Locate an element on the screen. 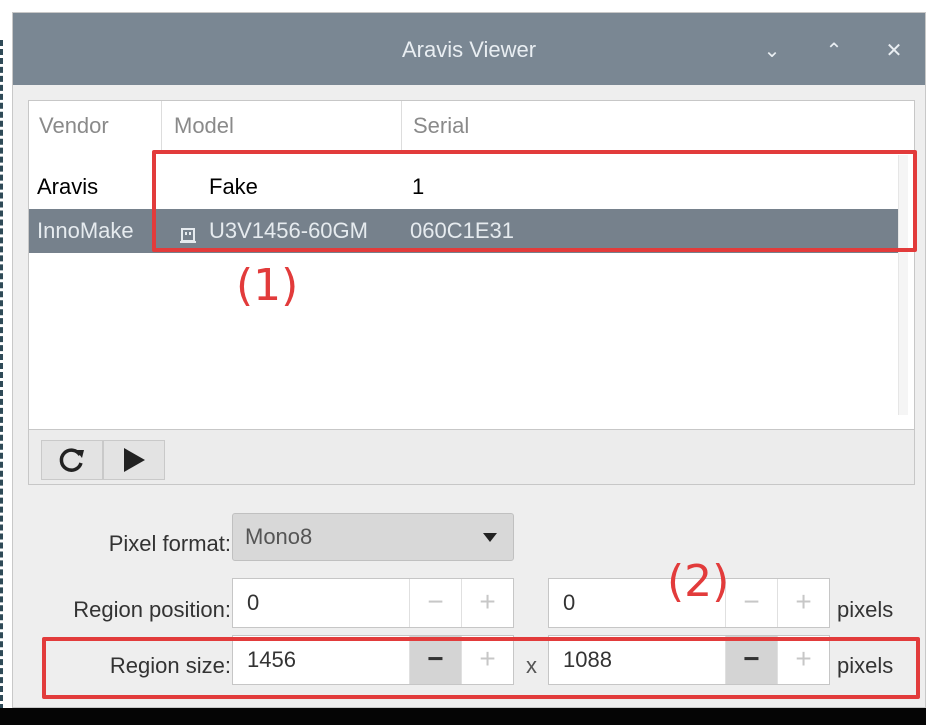 The height and width of the screenshot is (725, 926). region-position-label: Region position: is located at coordinates (152, 609).